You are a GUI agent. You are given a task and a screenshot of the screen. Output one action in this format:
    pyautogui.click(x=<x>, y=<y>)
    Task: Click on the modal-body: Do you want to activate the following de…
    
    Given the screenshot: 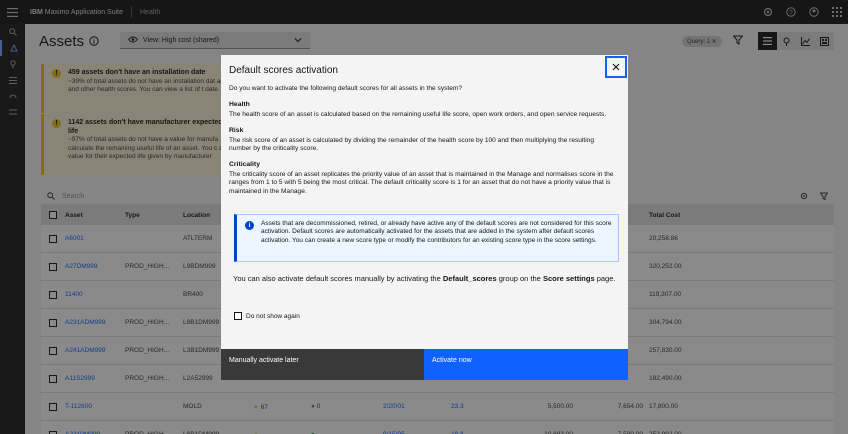 What is the action you would take?
    pyautogui.click(x=421, y=144)
    